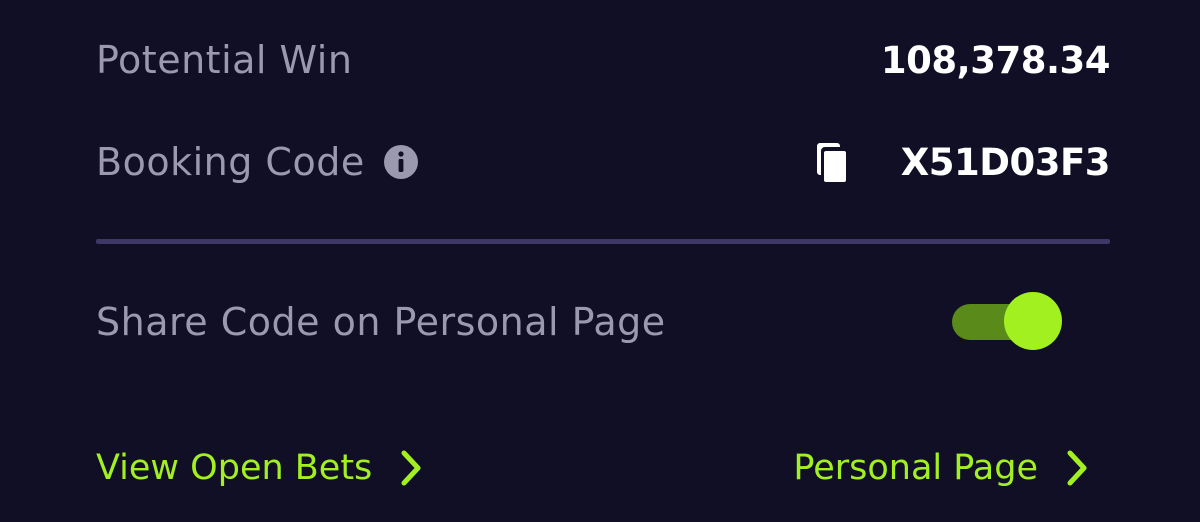 Image resolution: width=1200 pixels, height=522 pixels. What do you see at coordinates (603, 468) in the screenshot?
I see `links-row: View Open Bets Personal Page` at bounding box center [603, 468].